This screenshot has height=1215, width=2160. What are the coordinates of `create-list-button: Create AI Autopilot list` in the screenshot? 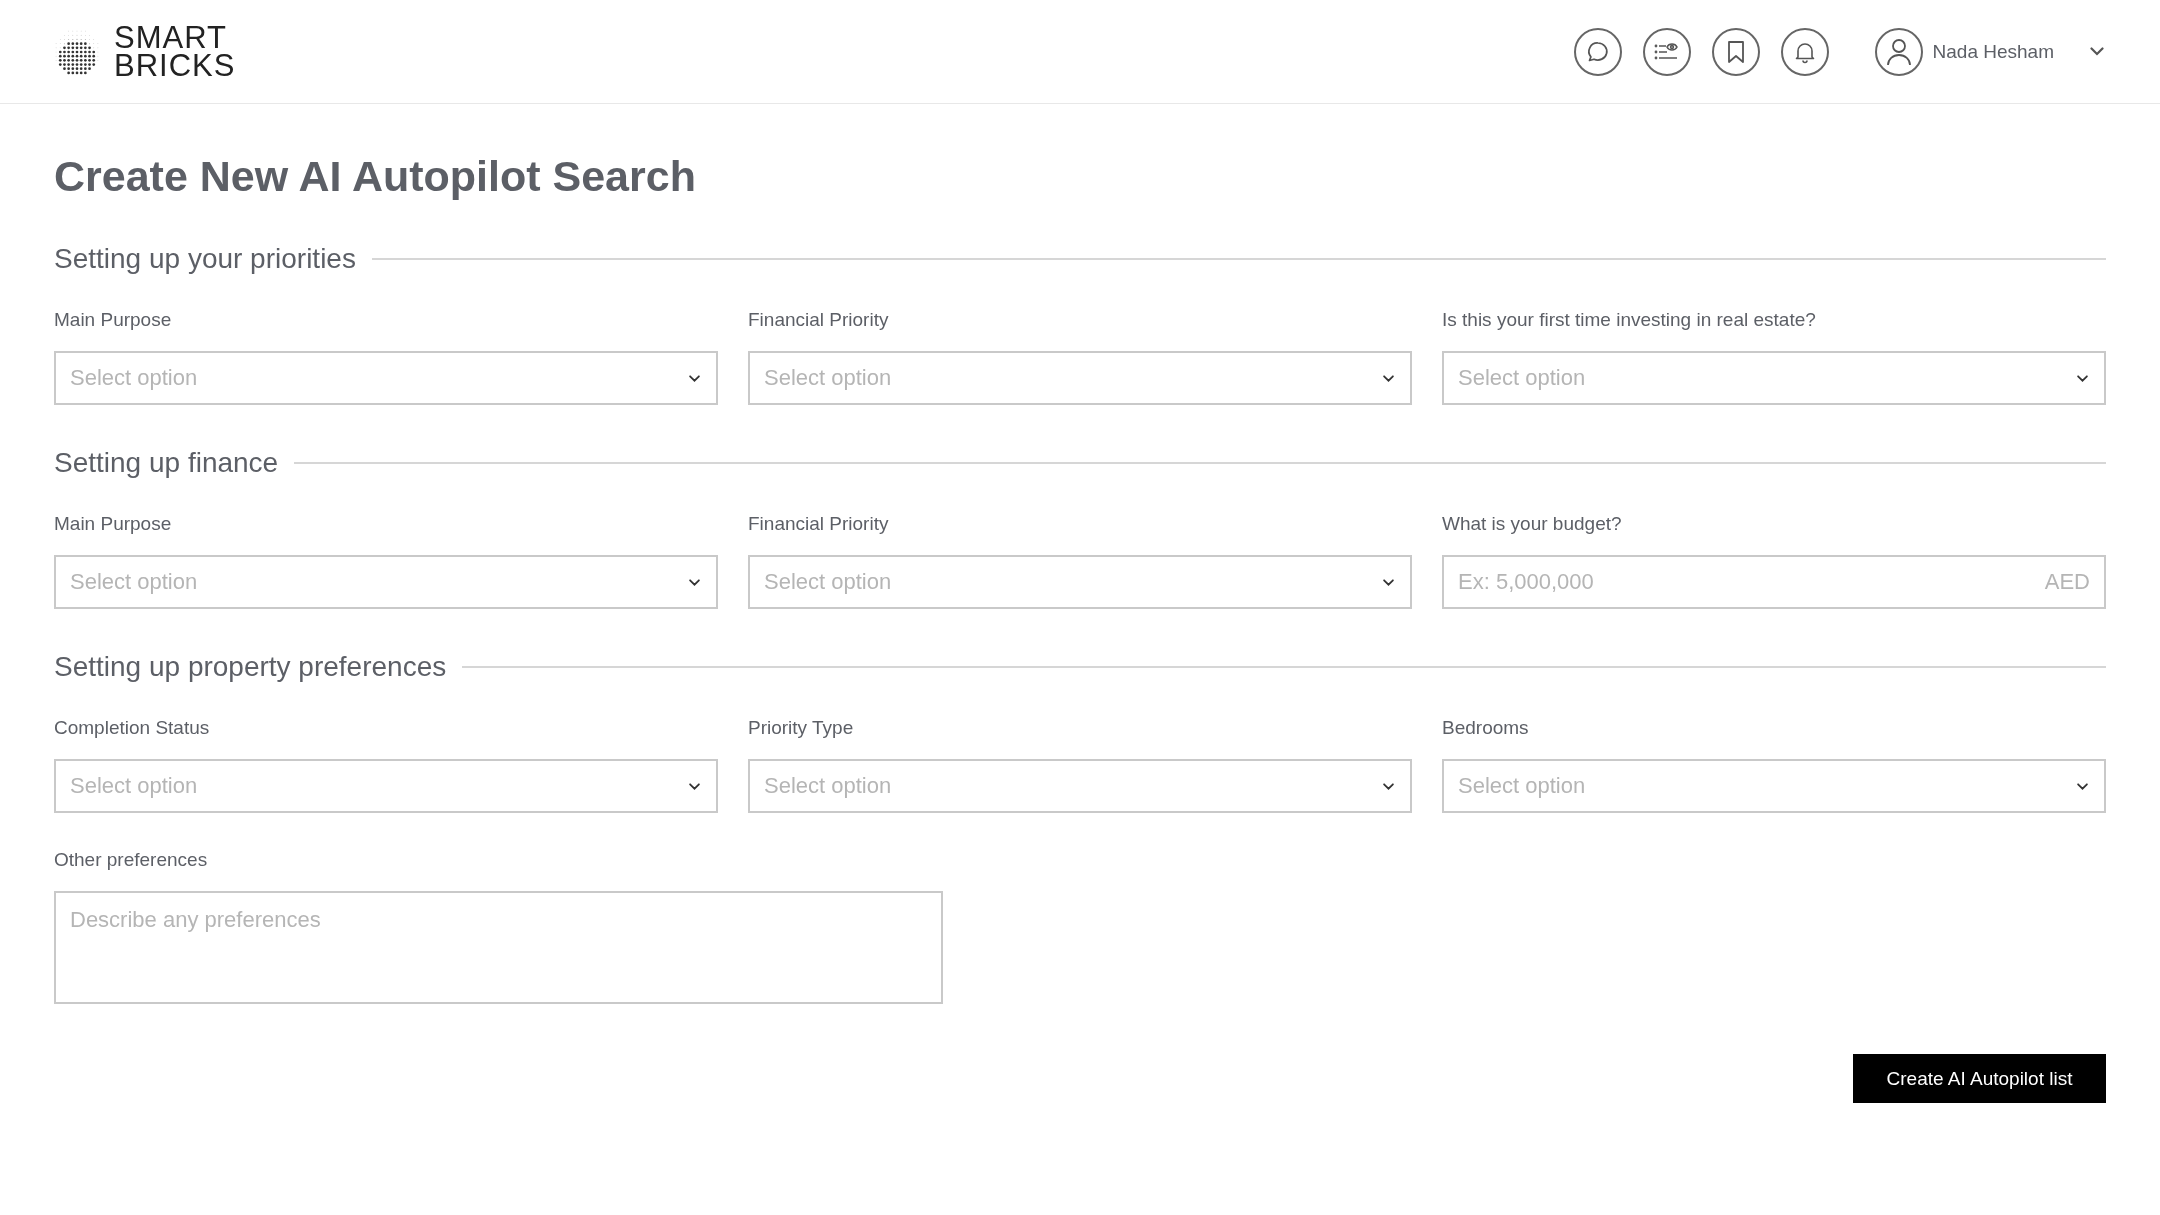 It's located at (1979, 1078).